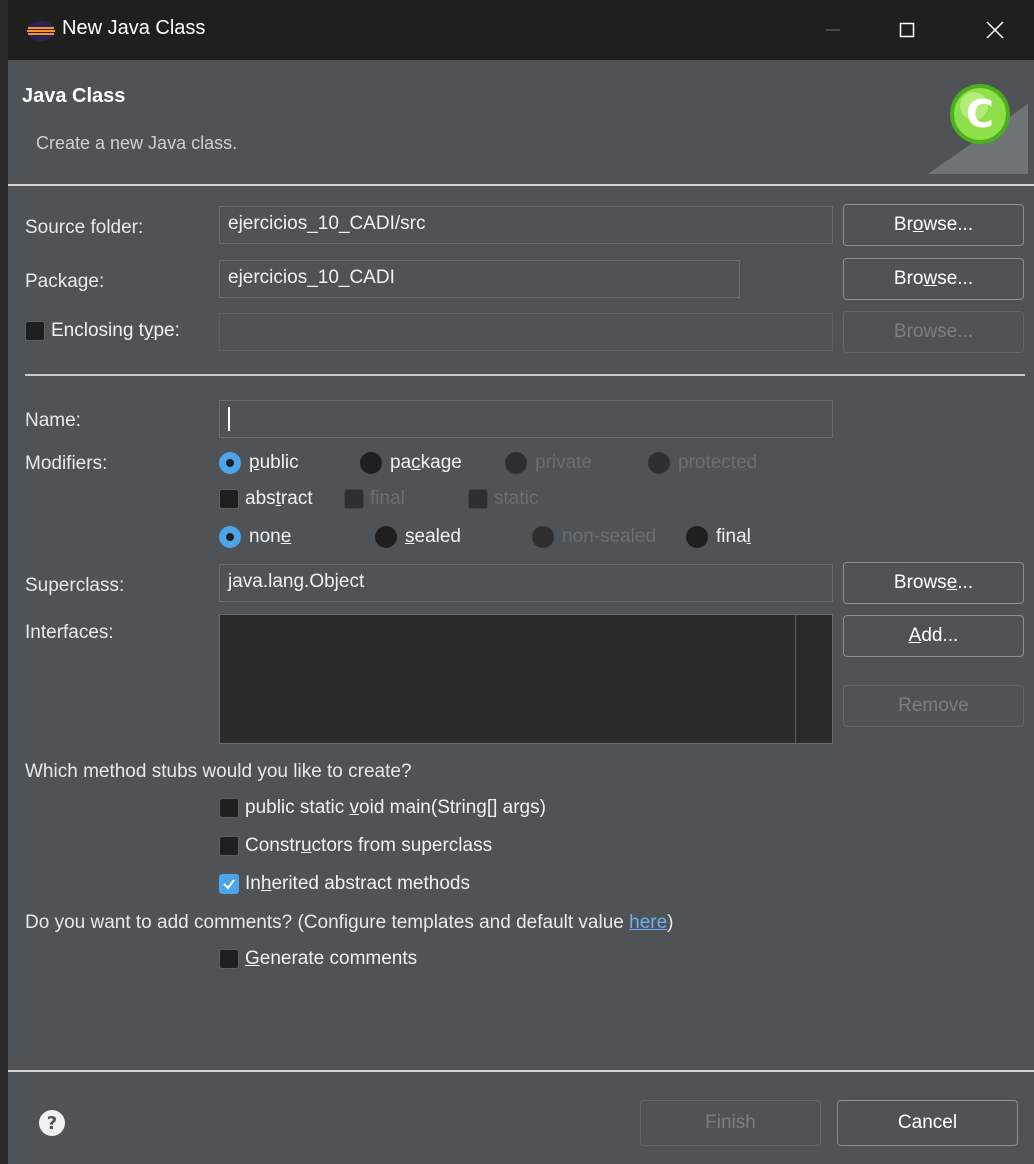 Image resolution: width=1034 pixels, height=1164 pixels. Describe the element at coordinates (548, 463) in the screenshot. I see `modifier-private-radio: private` at that location.